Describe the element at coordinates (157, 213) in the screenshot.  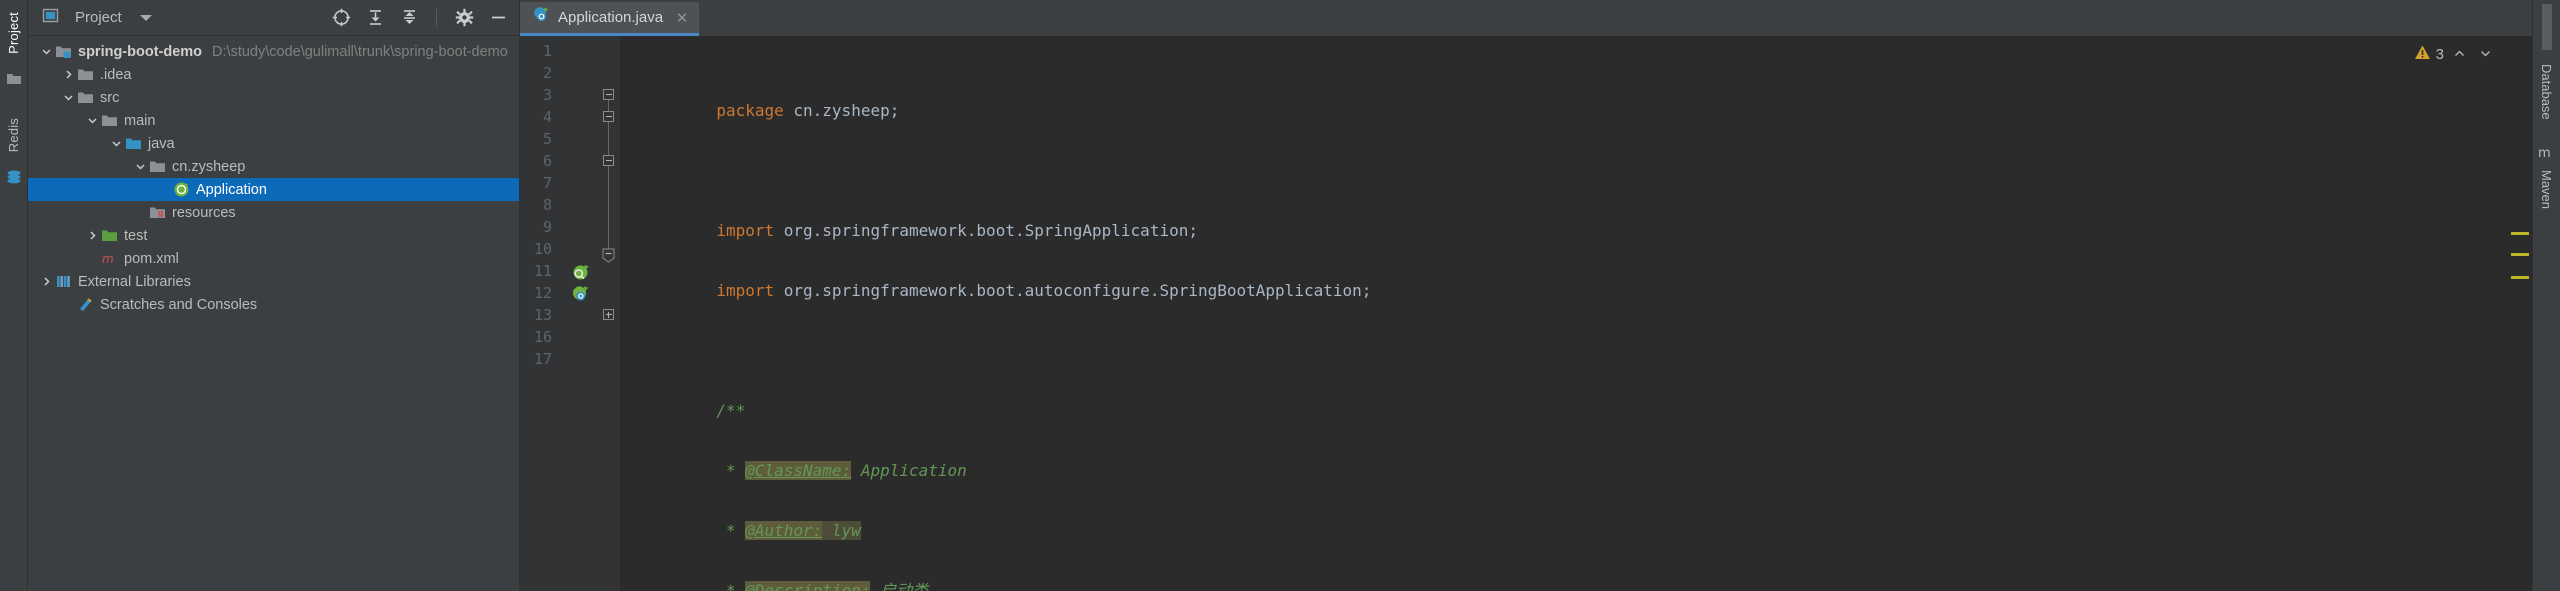
I see `resources-folder-icon` at that location.